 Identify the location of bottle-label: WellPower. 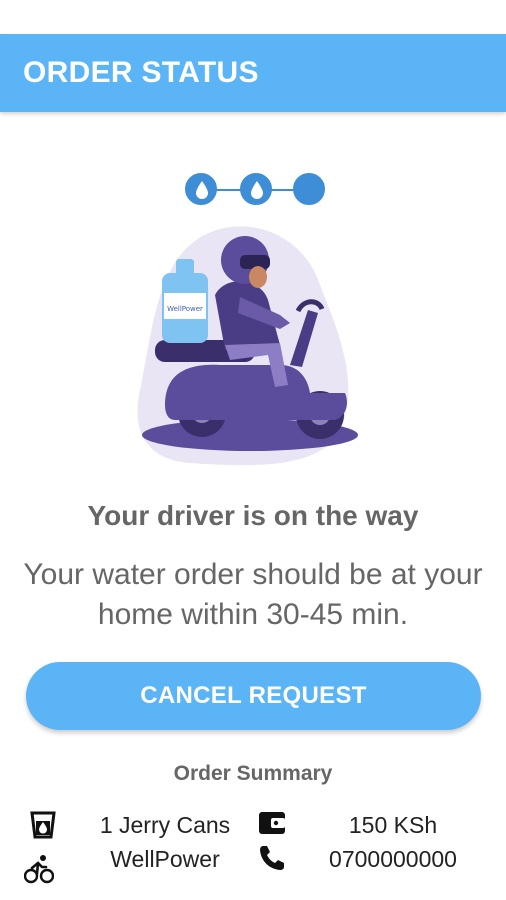
(185, 309).